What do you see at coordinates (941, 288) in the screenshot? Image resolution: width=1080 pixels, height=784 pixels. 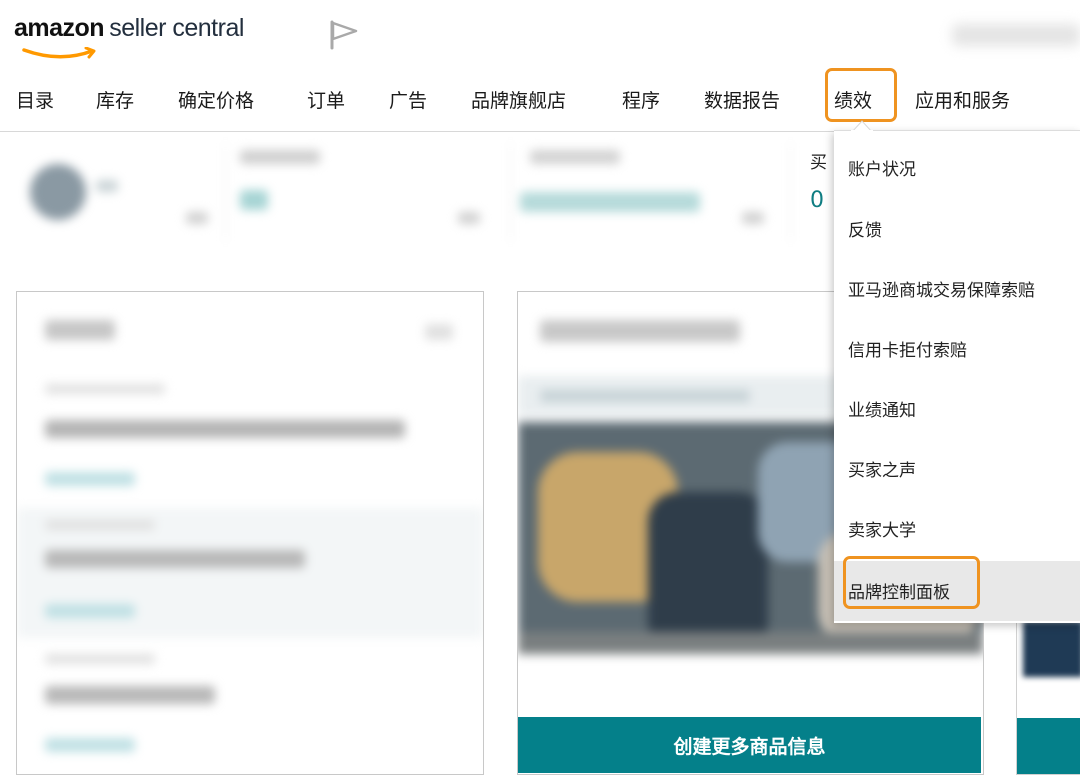 I see `menu-item-a-to-z-claims: 亚马逊商城交易保障索赔` at bounding box center [941, 288].